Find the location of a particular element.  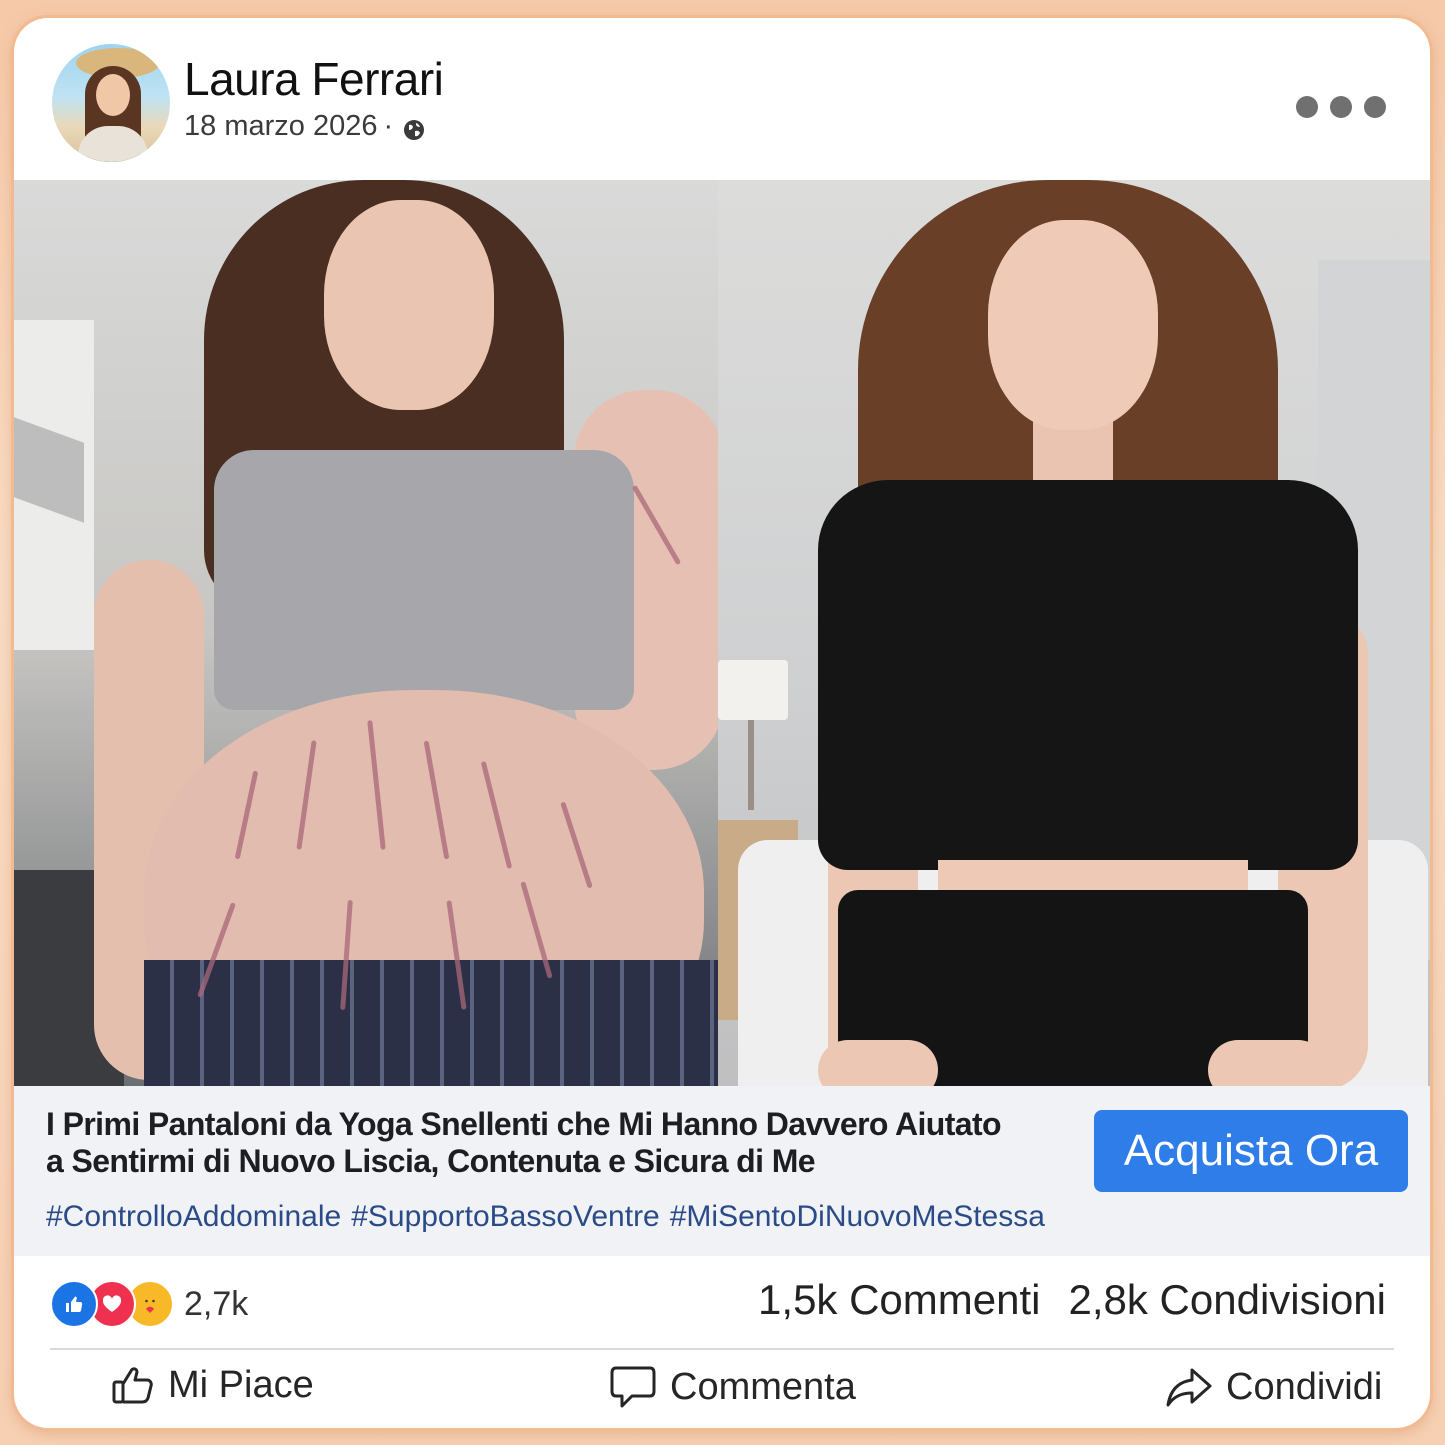

post-header: Laura Ferrari 18 marzo 2026 · is located at coordinates (722, 99).